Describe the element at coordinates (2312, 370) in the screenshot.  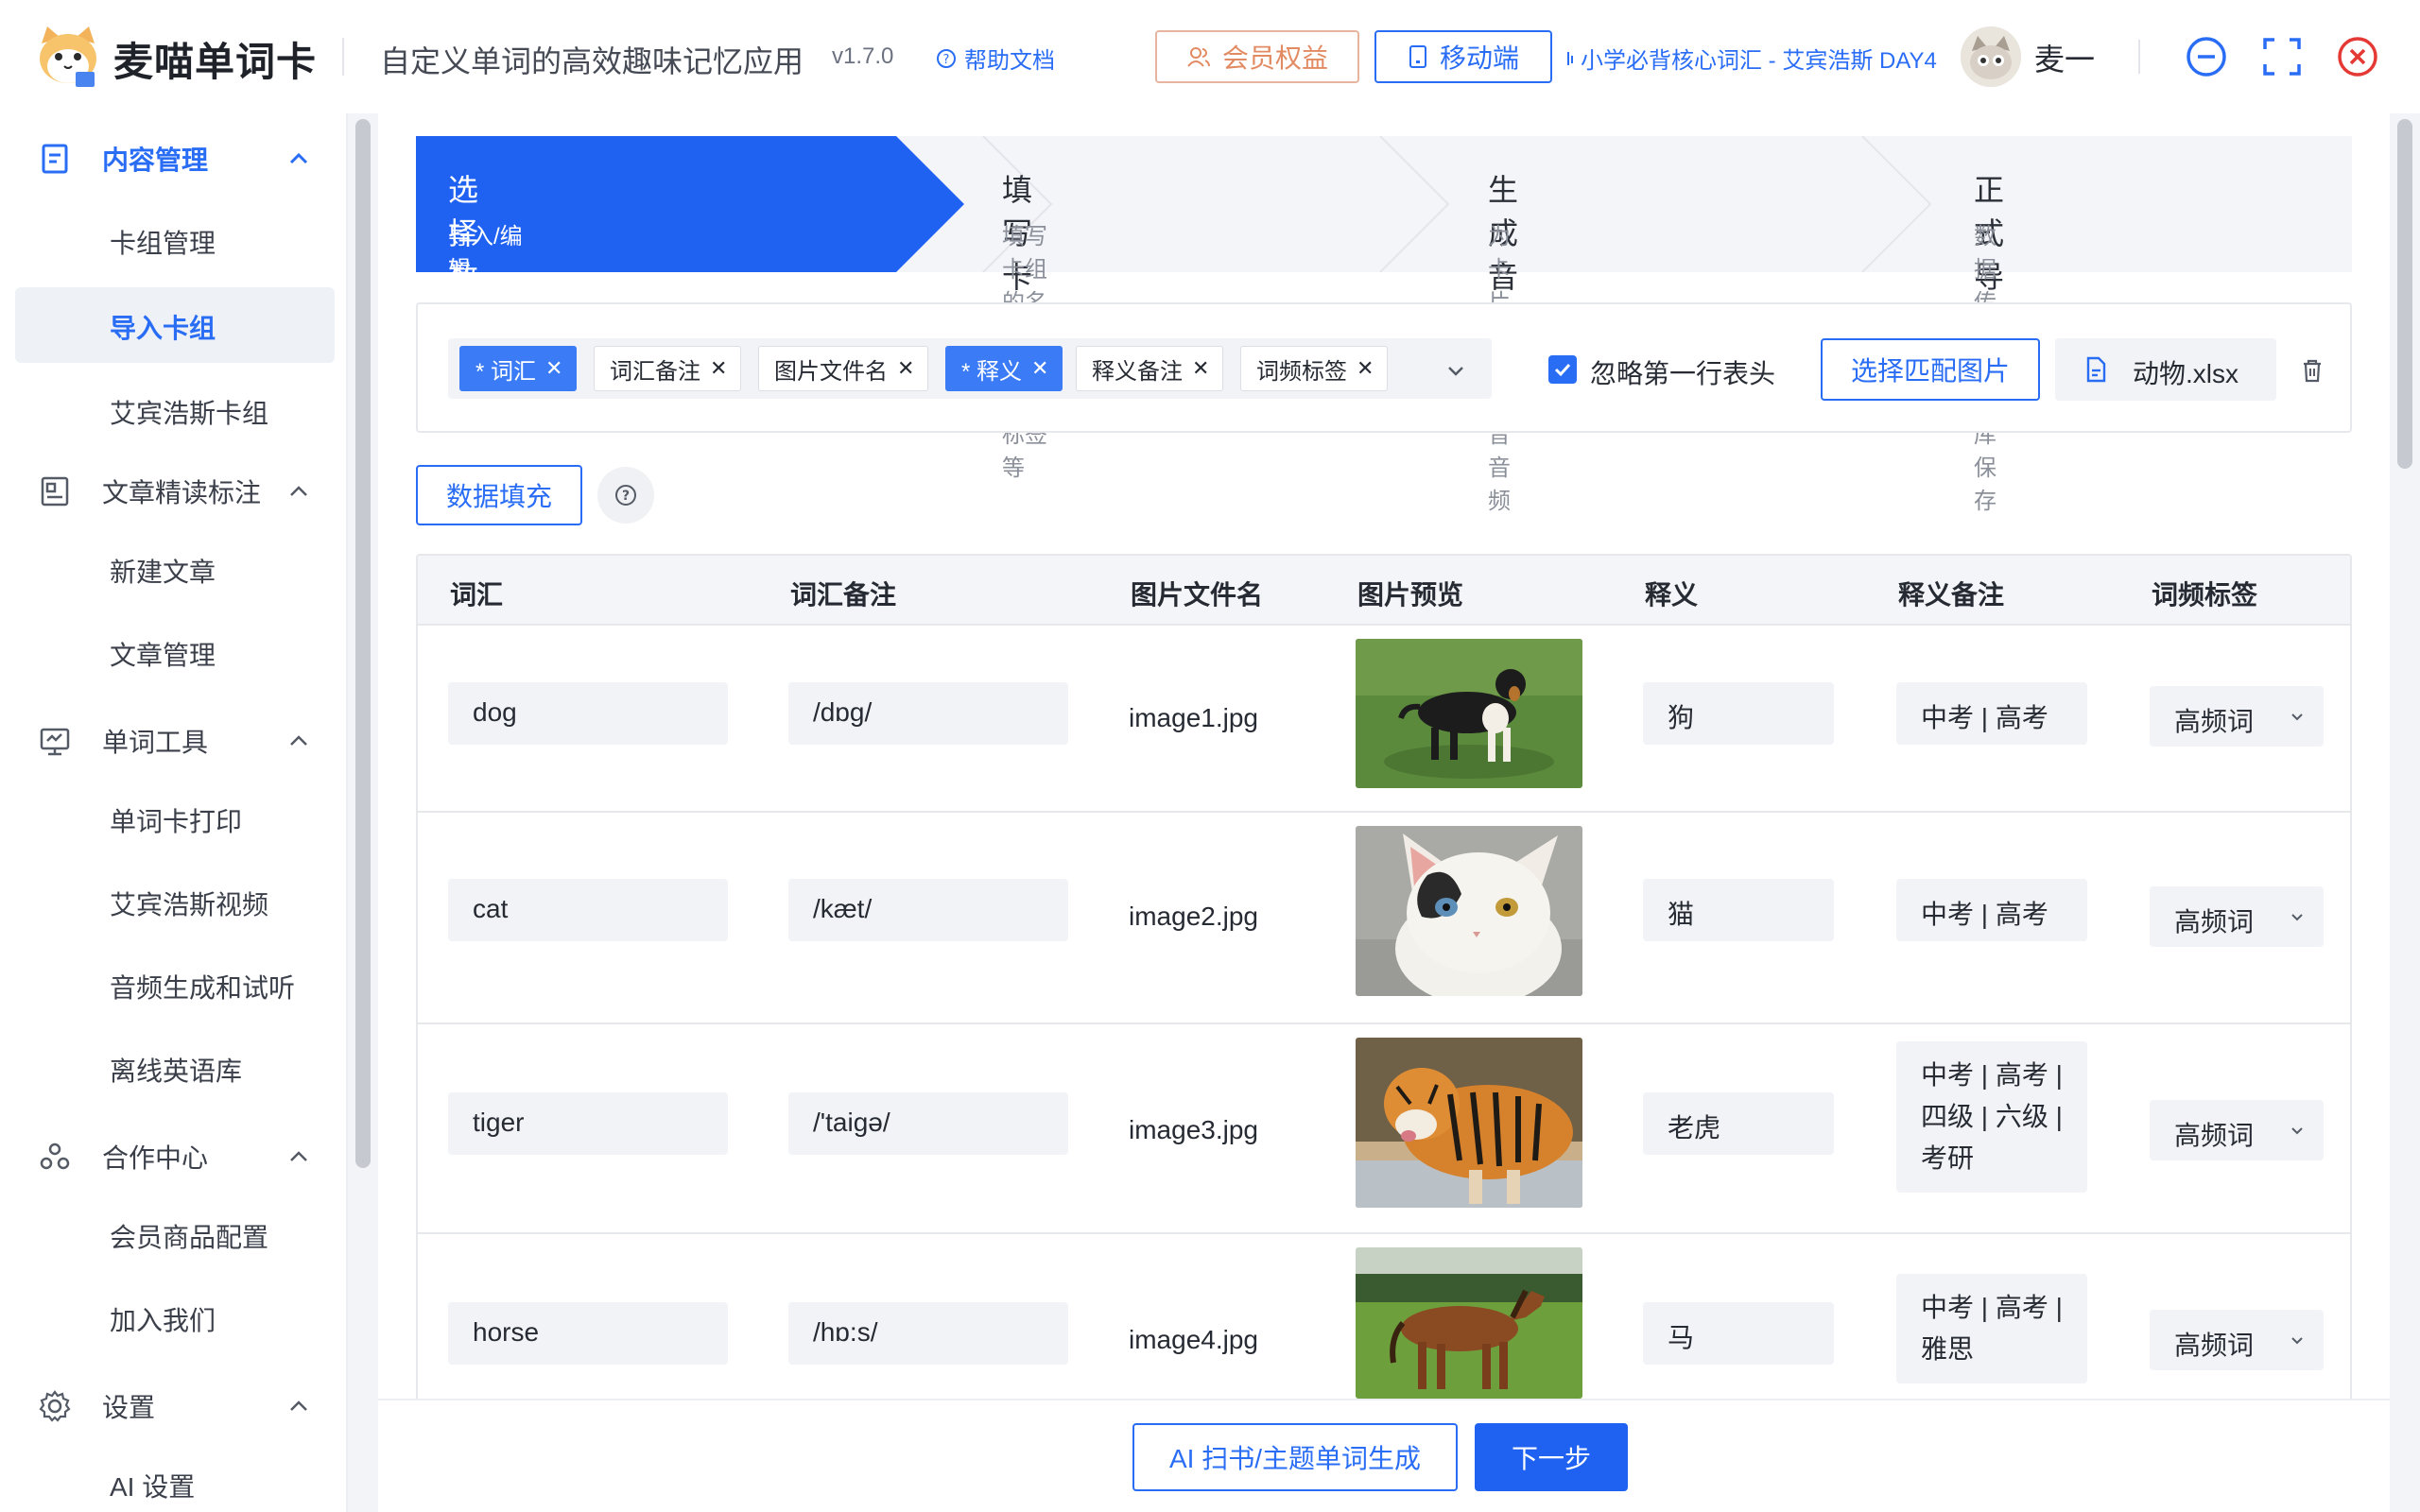
I see `trash-icon` at that location.